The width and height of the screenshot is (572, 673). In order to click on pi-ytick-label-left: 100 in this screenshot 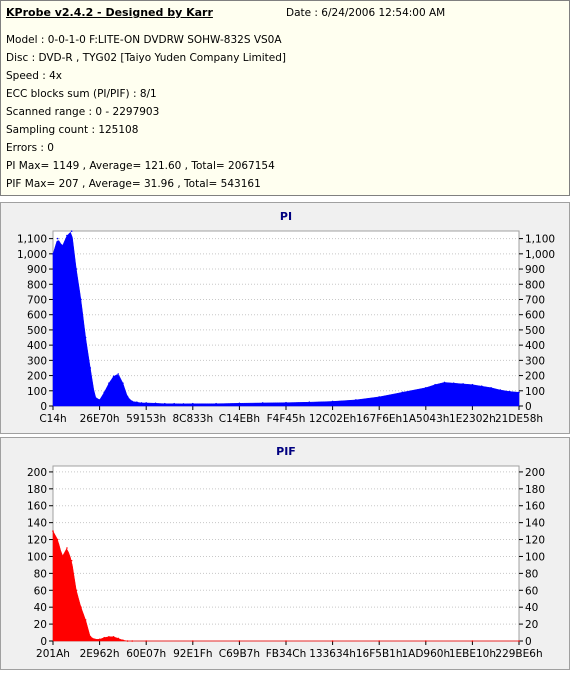, I will do `click(37, 392)`.